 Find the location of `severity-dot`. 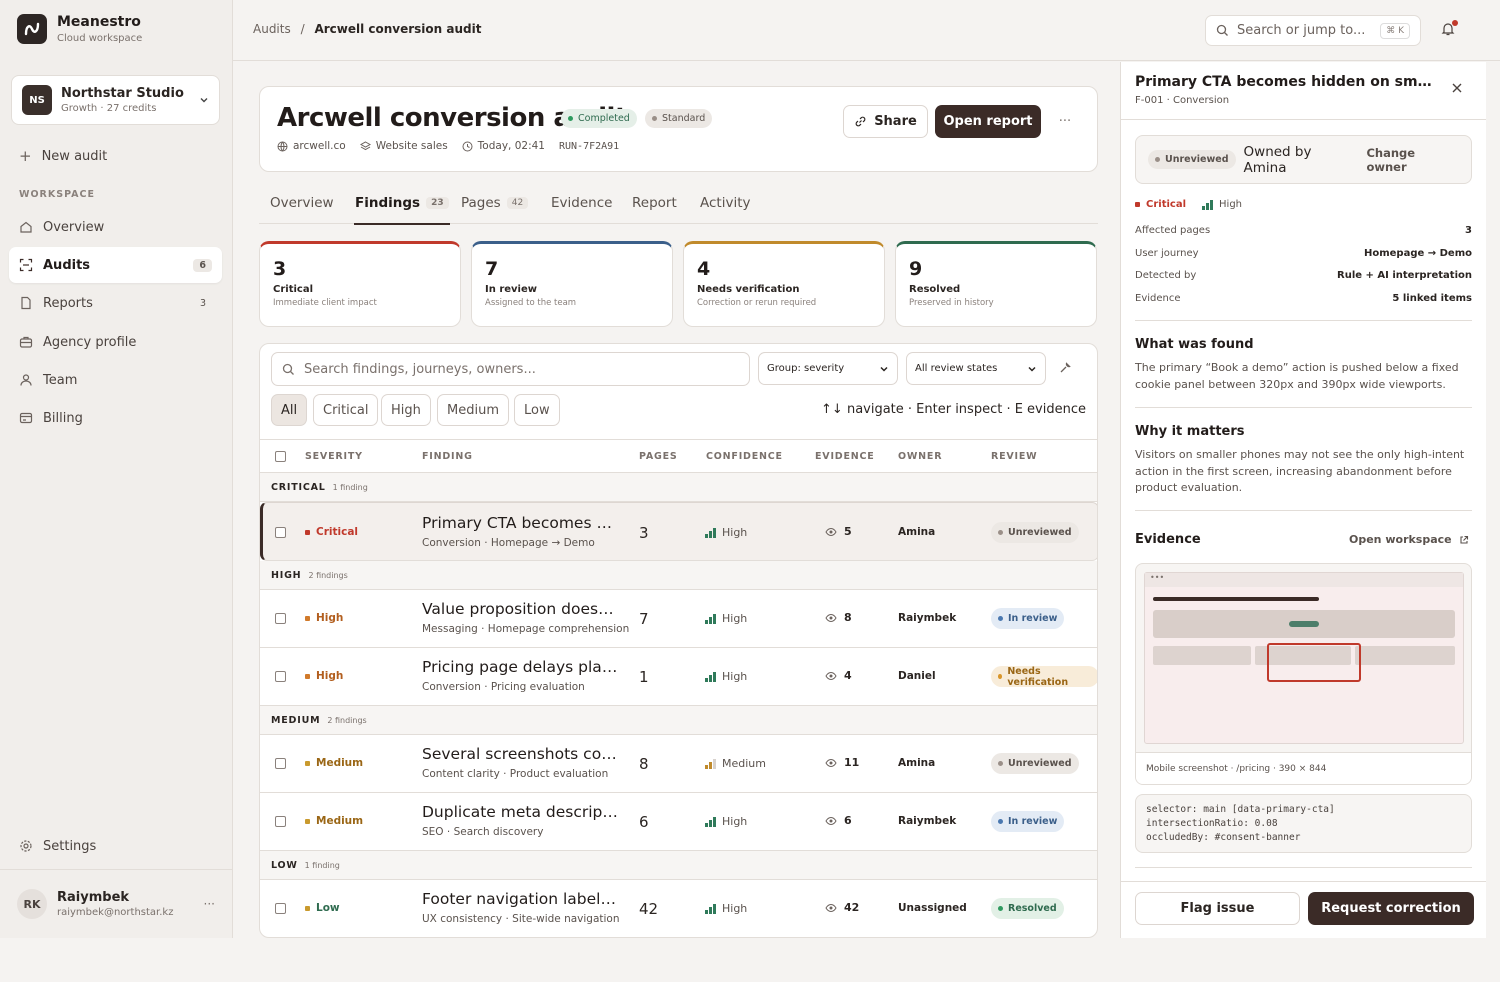

severity-dot is located at coordinates (307, 821).